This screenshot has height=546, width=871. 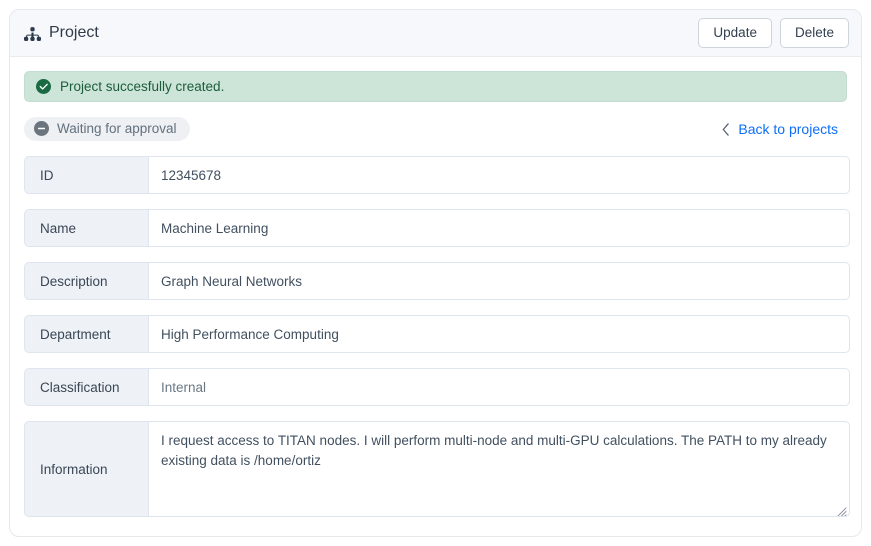 I want to click on diagram-3-icon, so click(x=32, y=33).